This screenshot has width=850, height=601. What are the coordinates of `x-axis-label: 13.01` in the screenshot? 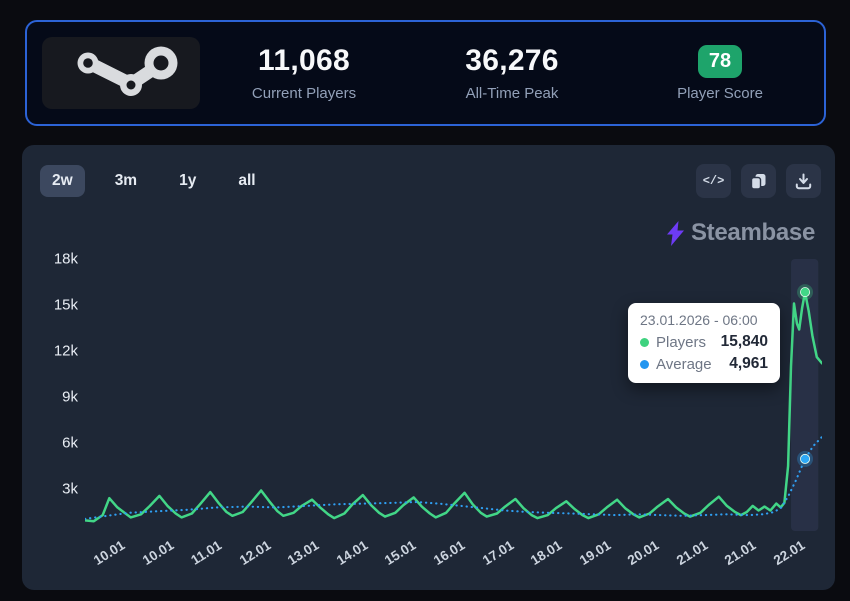 It's located at (303, 553).